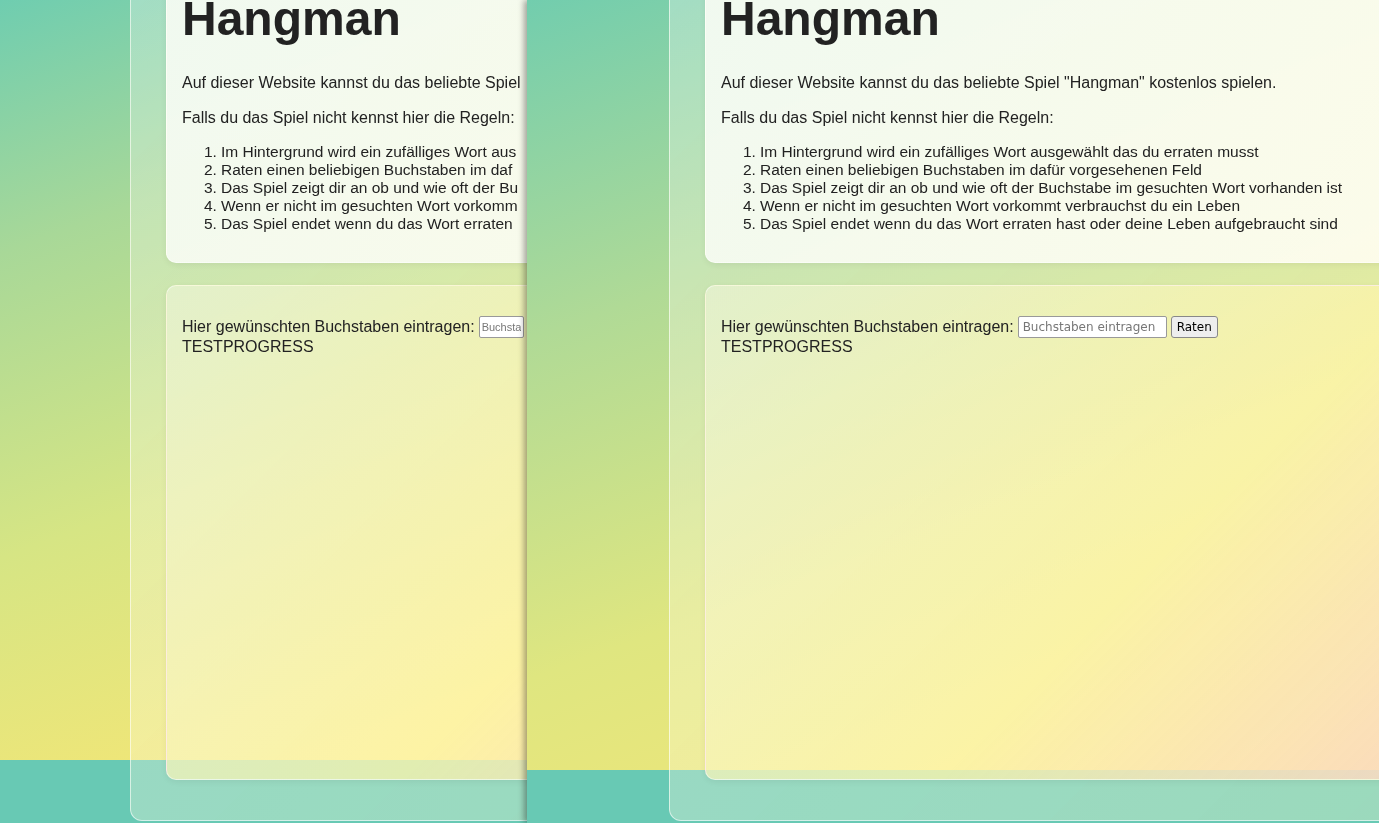  Describe the element at coordinates (501, 327) in the screenshot. I see `letter-input: Buchsta` at that location.